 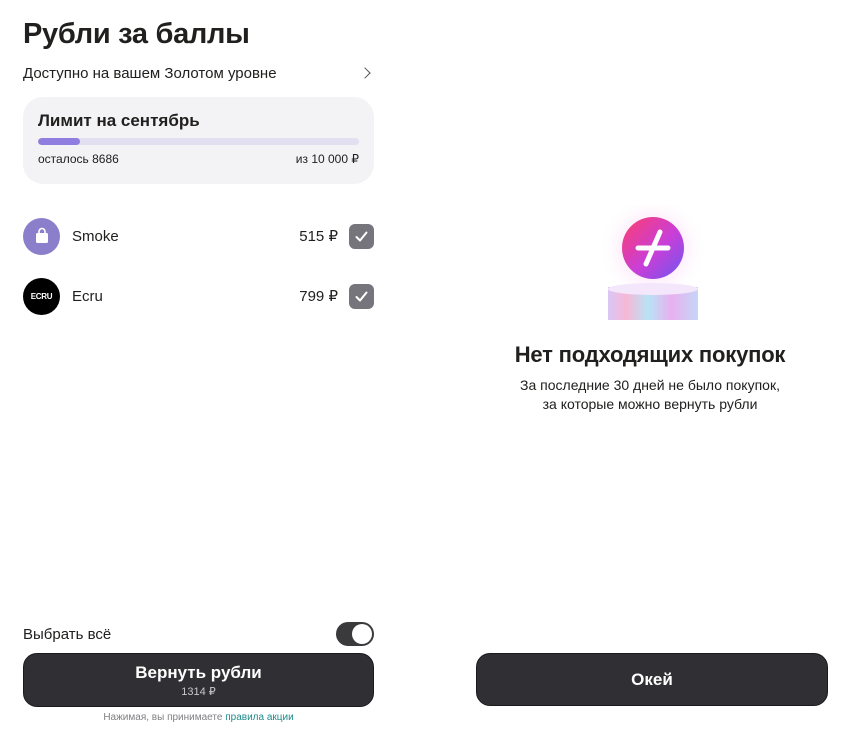 I want to click on ok-button-label: Окей, so click(x=652, y=679).